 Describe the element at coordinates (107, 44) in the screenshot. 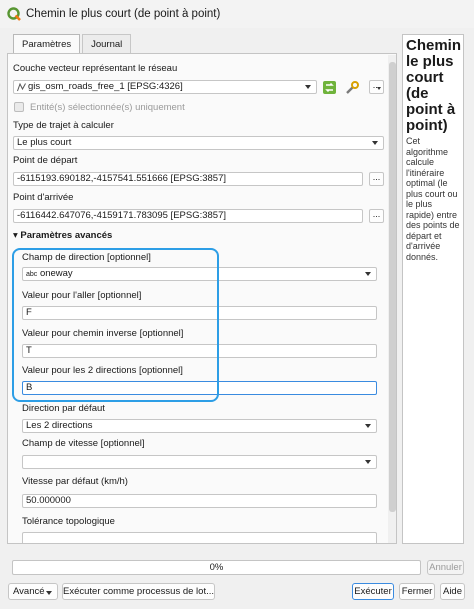

I see `tab-log: Journal` at that location.